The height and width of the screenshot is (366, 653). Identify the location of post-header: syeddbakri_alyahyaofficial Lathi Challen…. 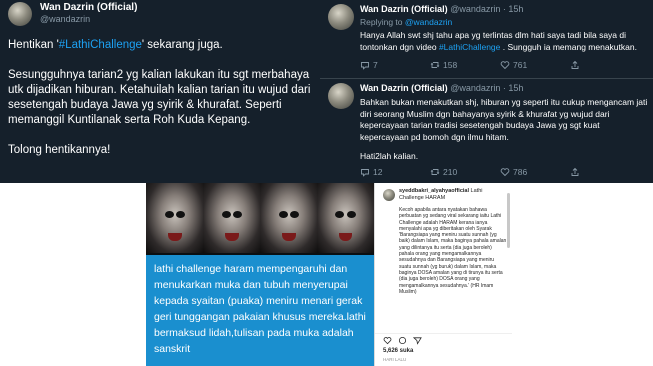
(453, 195).